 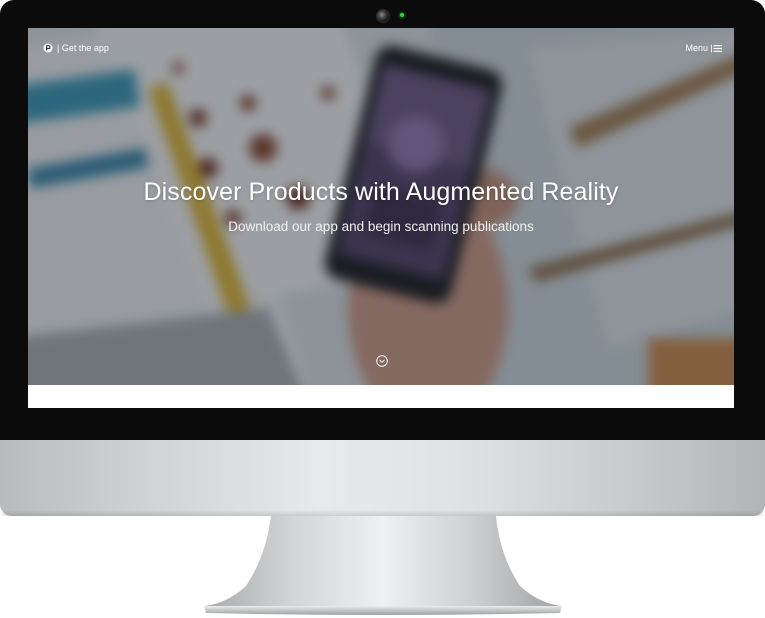 What do you see at coordinates (716, 48) in the screenshot?
I see `hamburger-menu-icon` at bounding box center [716, 48].